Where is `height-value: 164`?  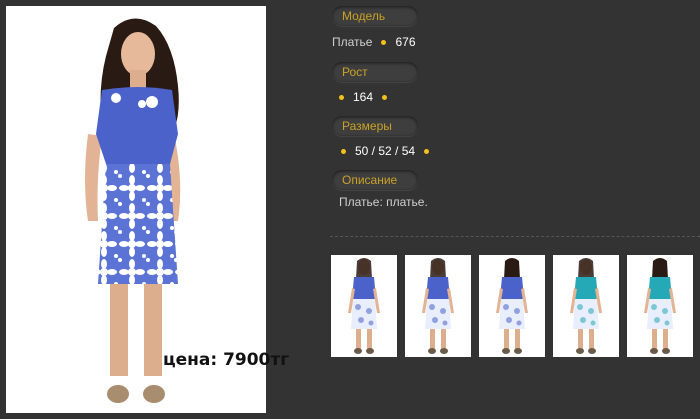 height-value: 164 is located at coordinates (363, 97).